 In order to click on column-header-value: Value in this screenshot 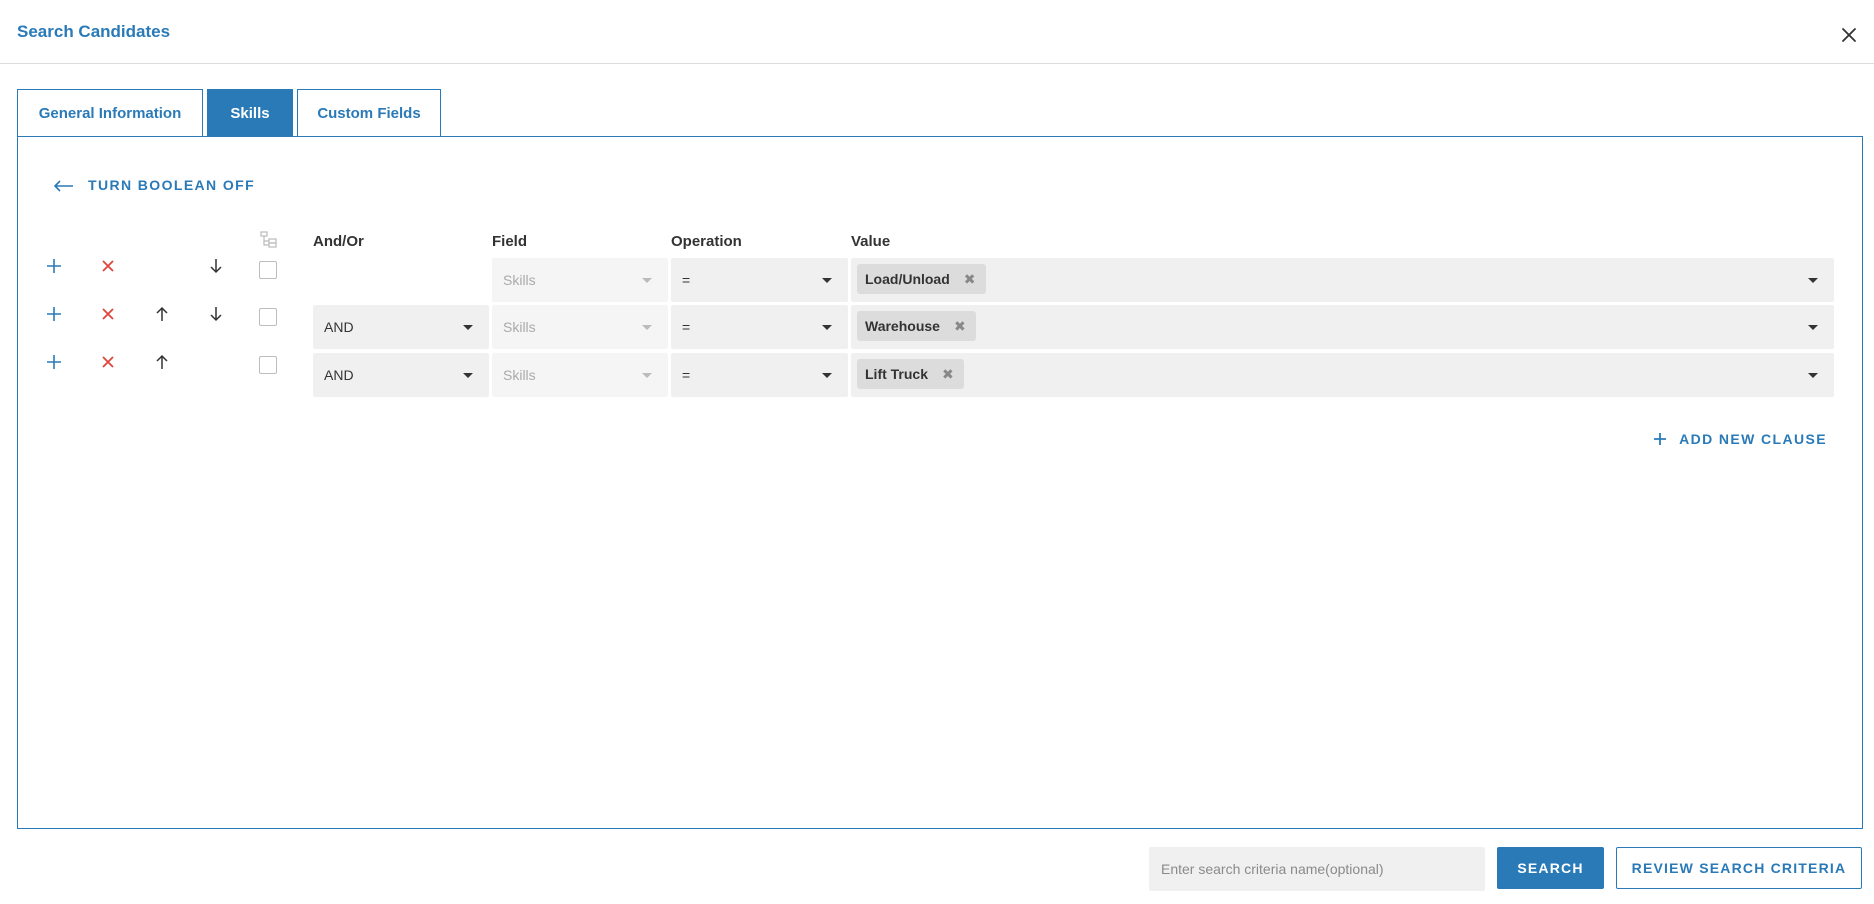, I will do `click(871, 241)`.